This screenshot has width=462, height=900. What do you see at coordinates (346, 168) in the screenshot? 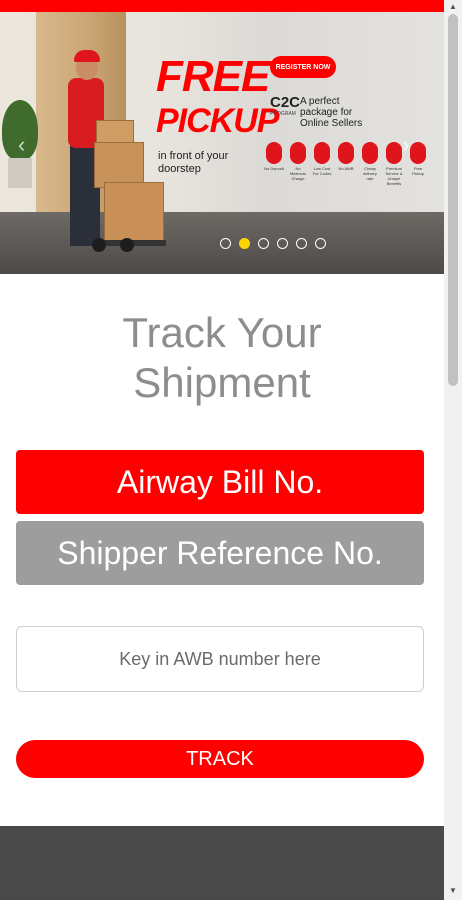
I see `feature-label: No AWB` at bounding box center [346, 168].